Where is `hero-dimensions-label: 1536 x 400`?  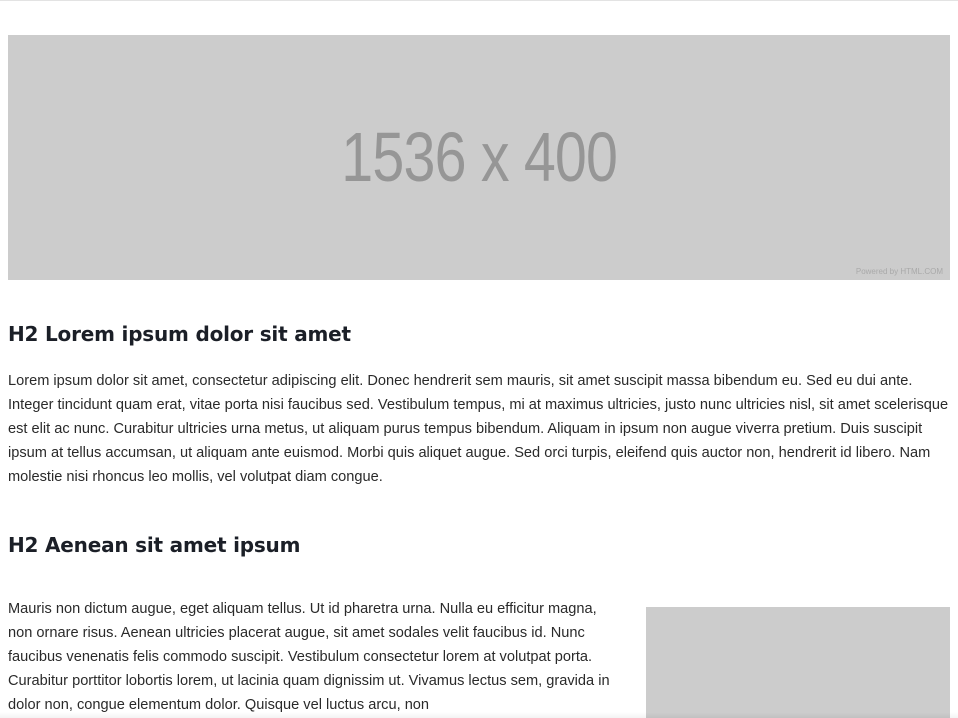 hero-dimensions-label: 1536 x 400 is located at coordinates (479, 157).